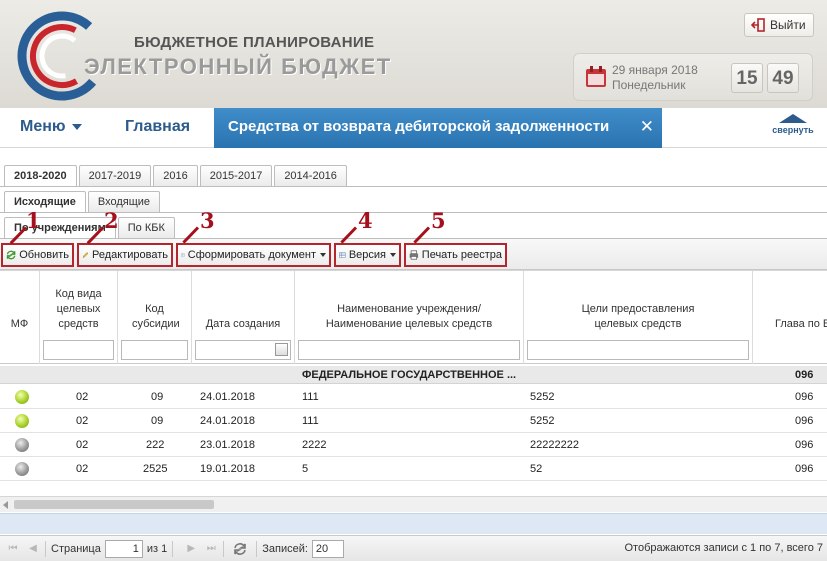 Image resolution: width=827 pixels, height=561 pixels. I want to click on column-header-chapter: Глава по Б, so click(790, 317).